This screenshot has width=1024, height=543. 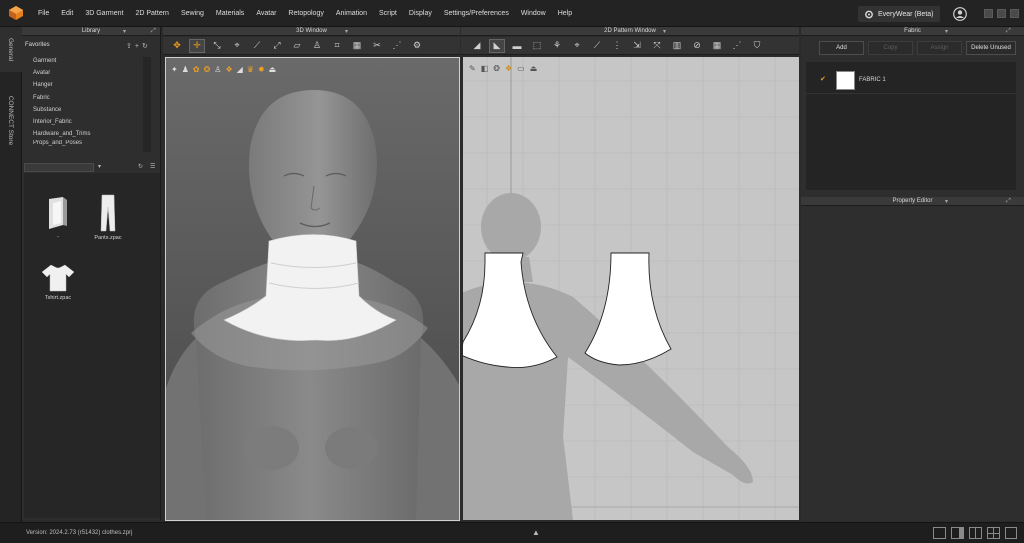 I want to click on texture-display-icon: ❂, so click(x=207, y=69).